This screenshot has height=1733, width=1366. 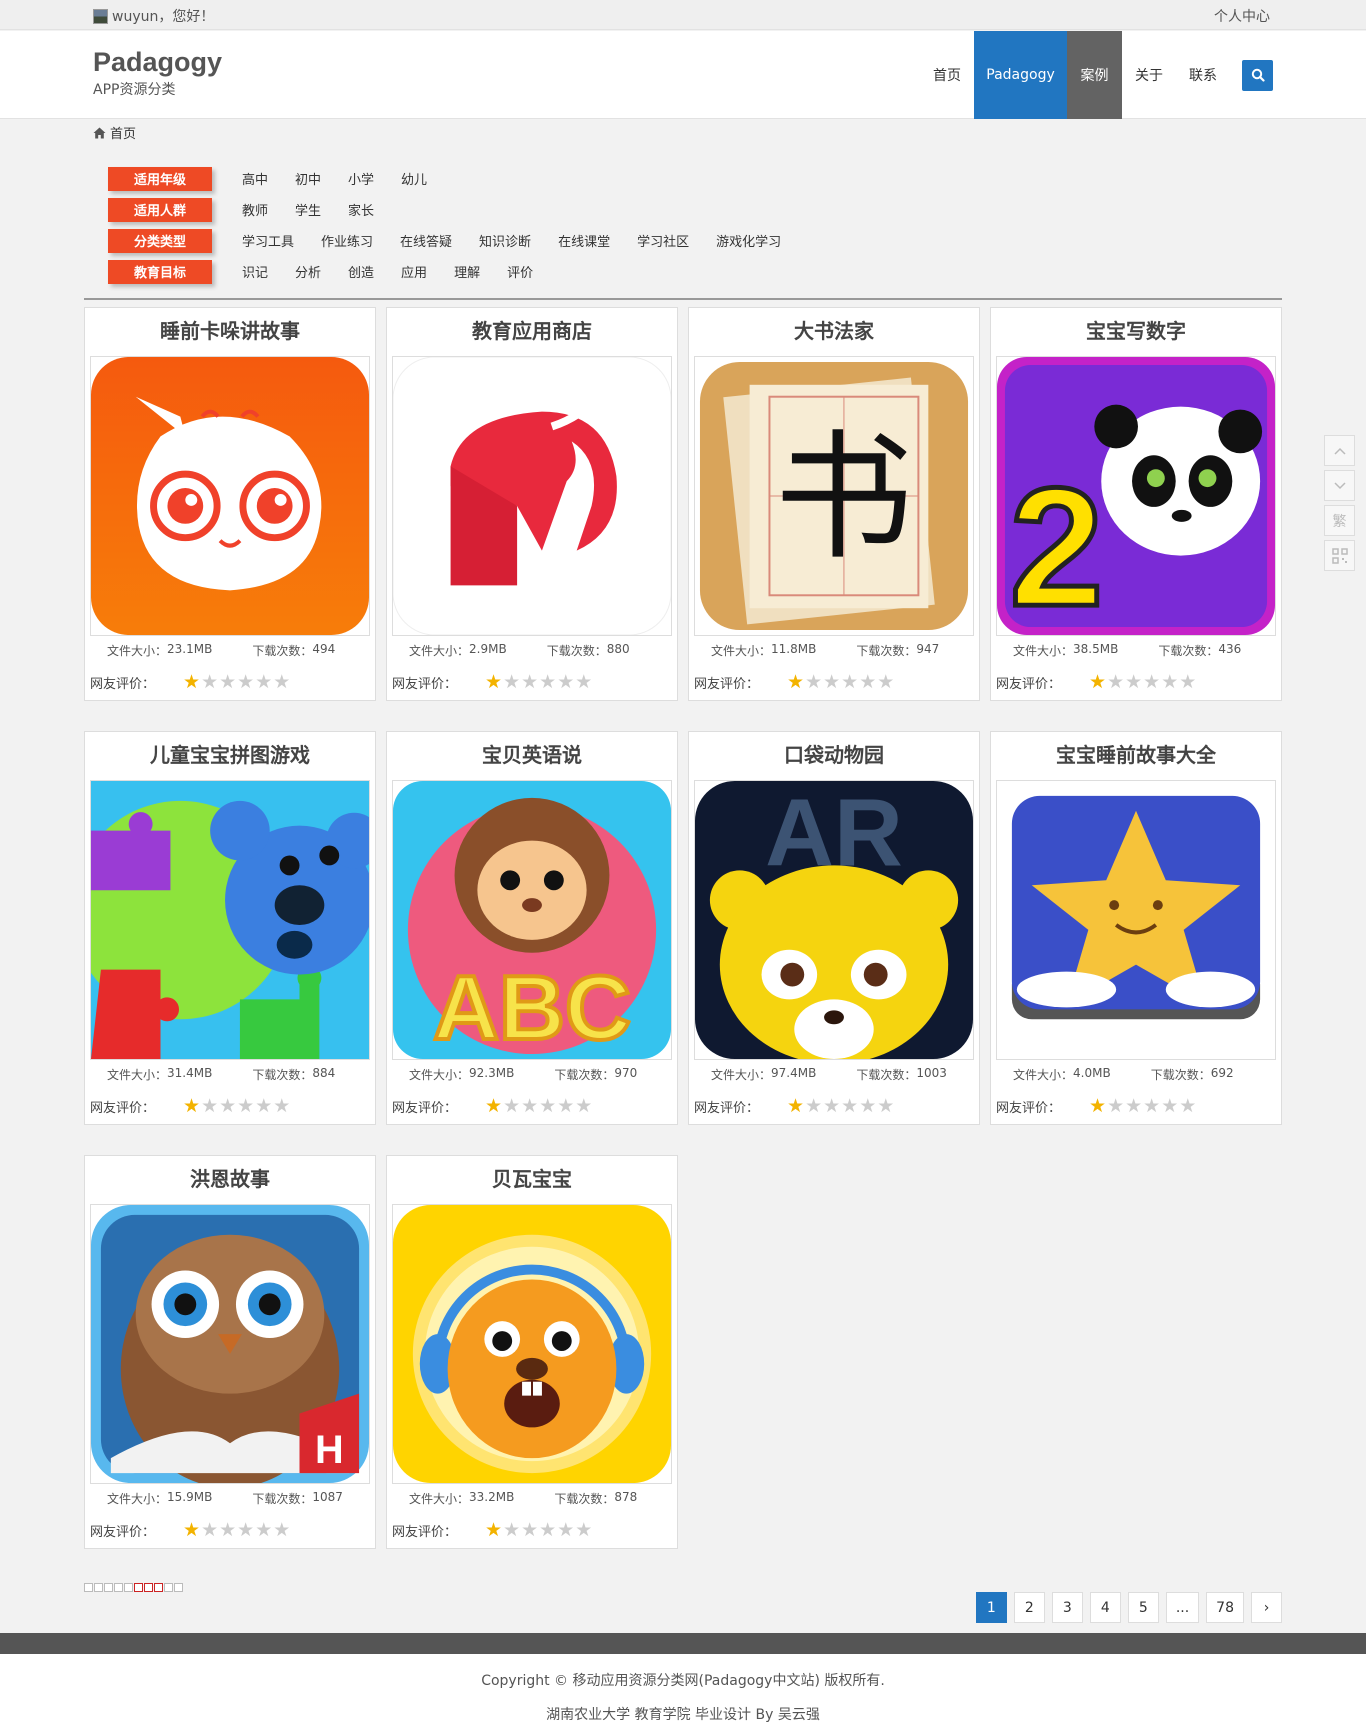 I want to click on app-title: 教育应用商店, so click(x=532, y=332).